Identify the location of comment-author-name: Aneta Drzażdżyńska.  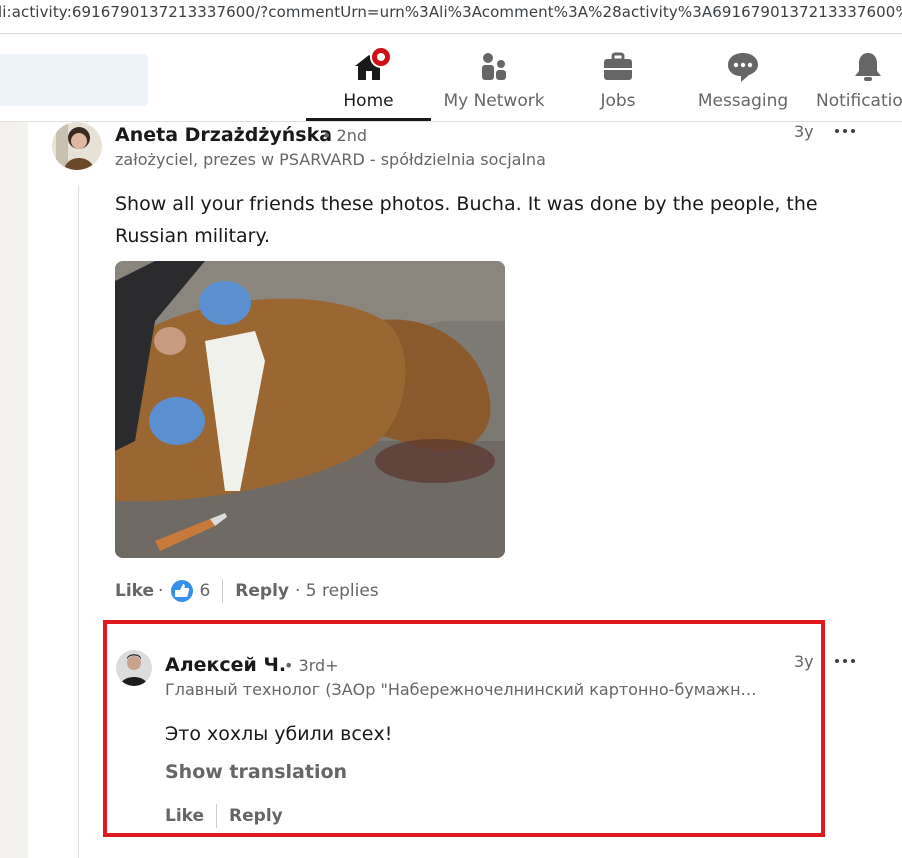
(223, 135).